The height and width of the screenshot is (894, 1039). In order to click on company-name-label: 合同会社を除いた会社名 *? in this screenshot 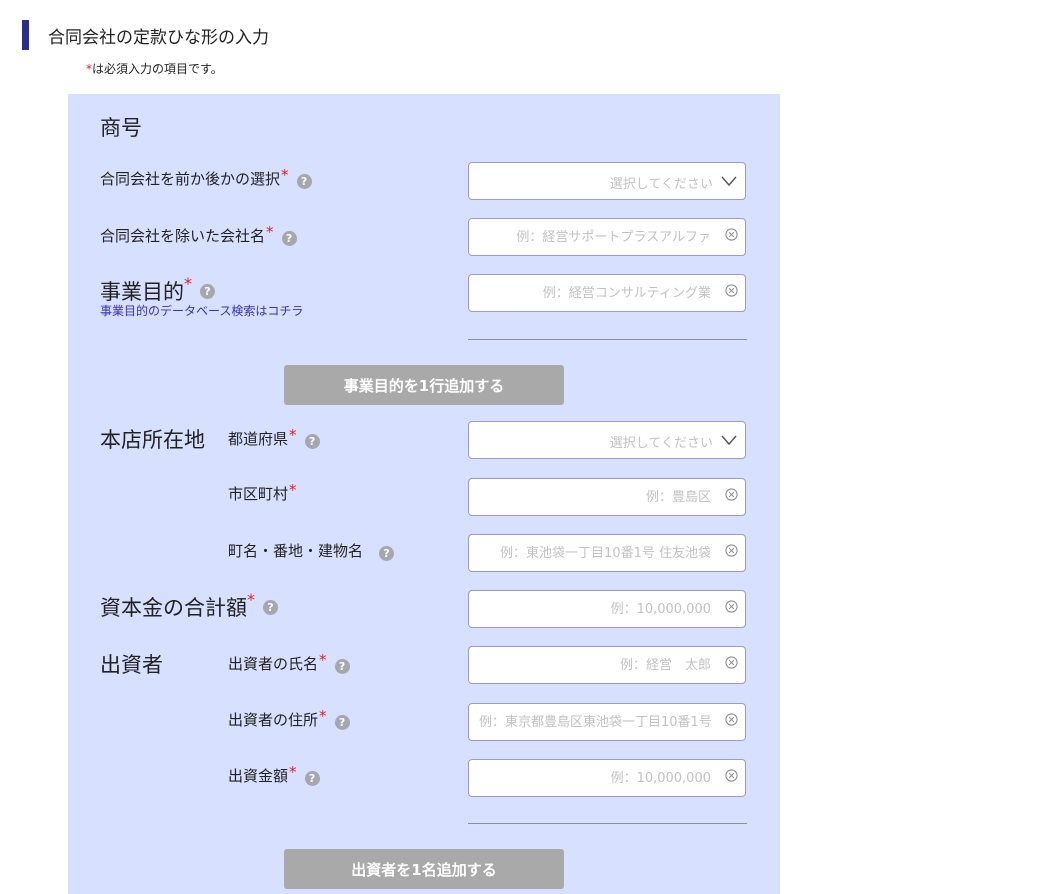, I will do `click(198, 234)`.